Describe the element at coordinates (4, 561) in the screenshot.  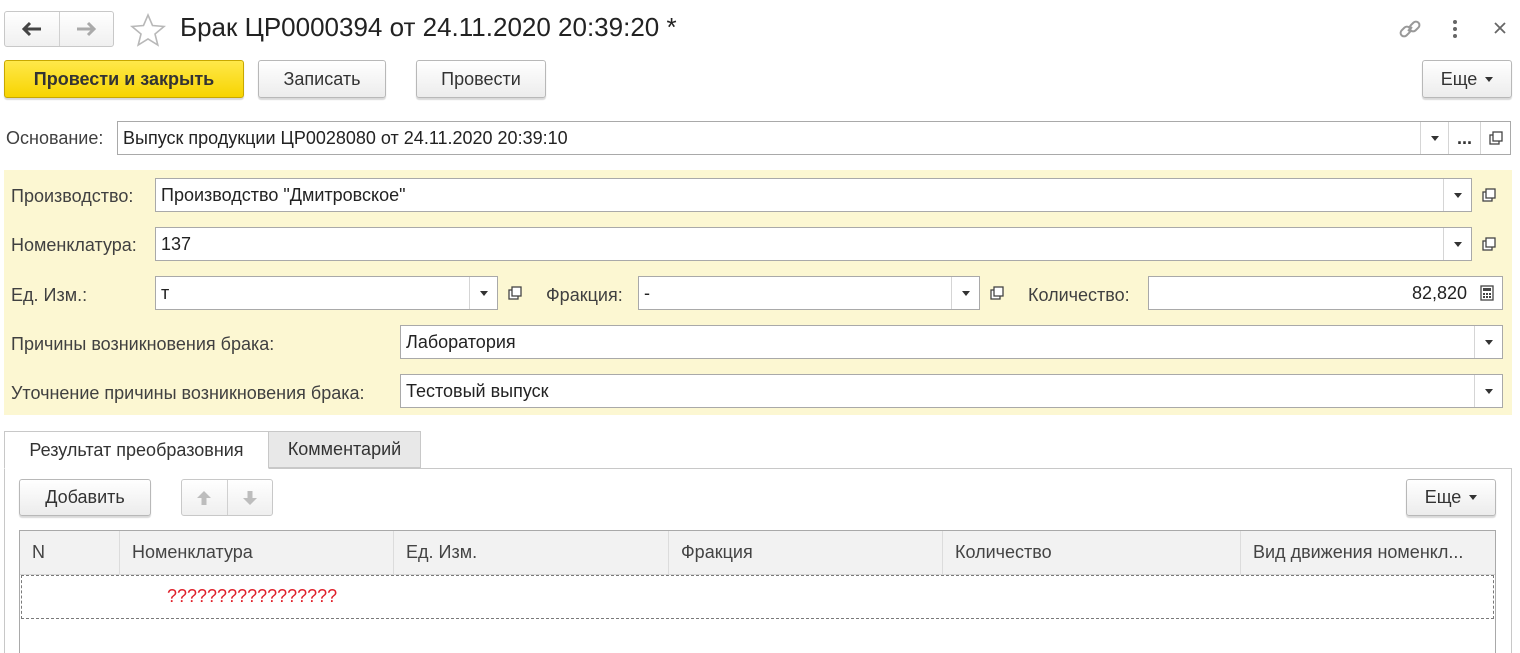
I see `tab-panel-left-border` at that location.